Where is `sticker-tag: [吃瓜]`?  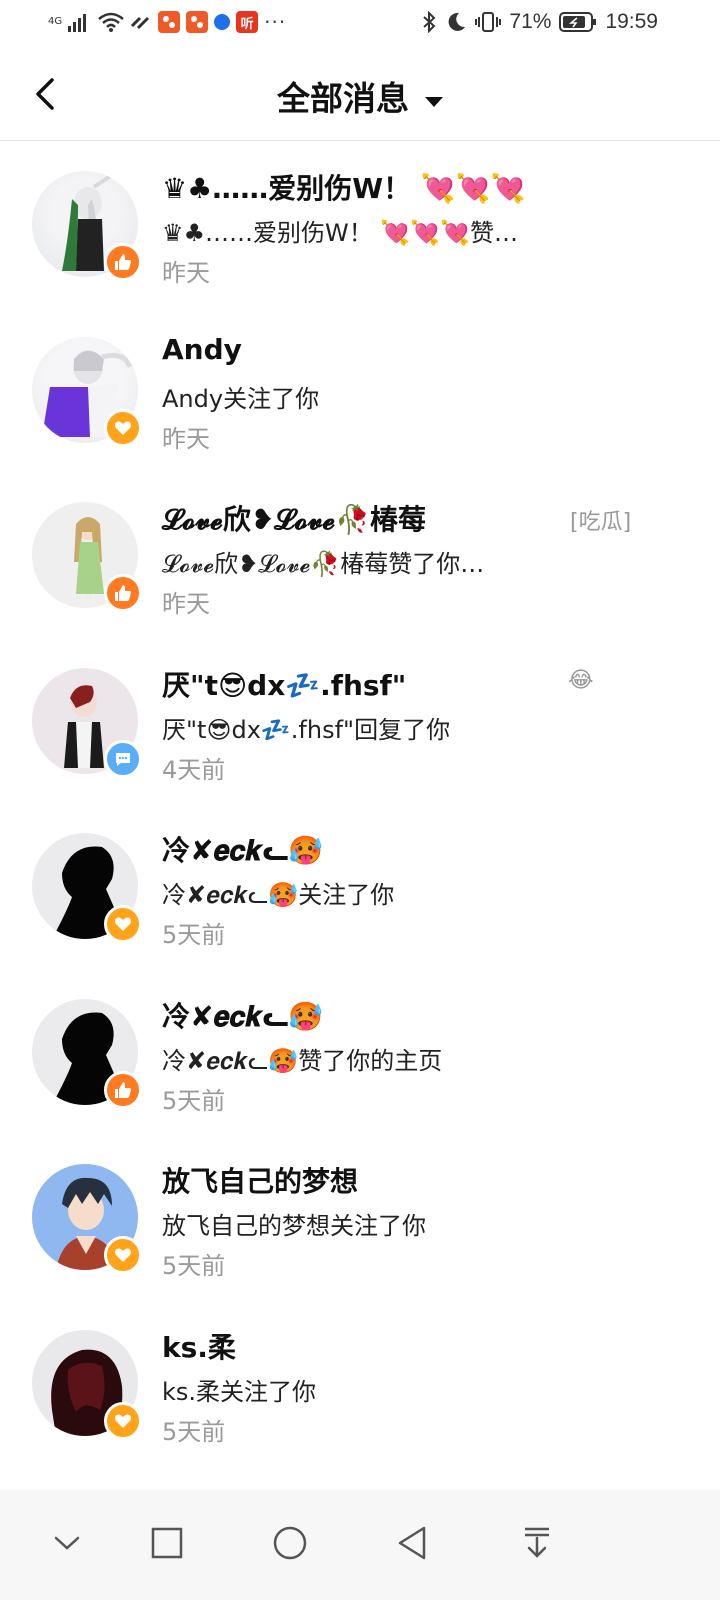
sticker-tag: [吃瓜] is located at coordinates (601, 522).